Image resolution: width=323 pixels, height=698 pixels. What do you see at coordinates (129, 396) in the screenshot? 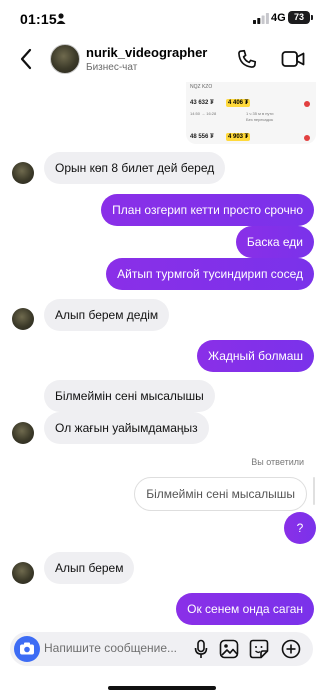
I see `message-incoming: Білмеймін сені мысалышы` at bounding box center [129, 396].